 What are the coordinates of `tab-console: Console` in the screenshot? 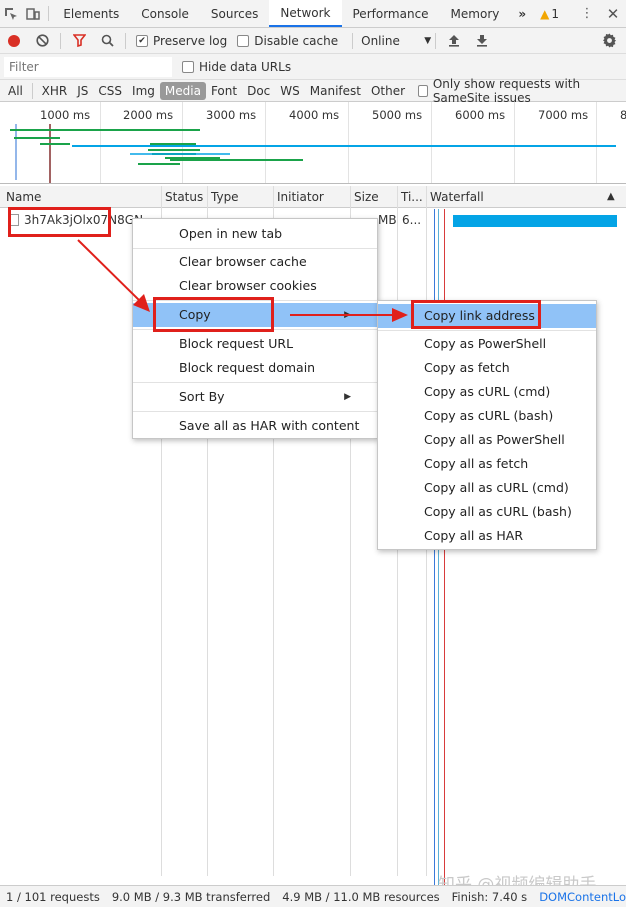 It's located at (165, 13).